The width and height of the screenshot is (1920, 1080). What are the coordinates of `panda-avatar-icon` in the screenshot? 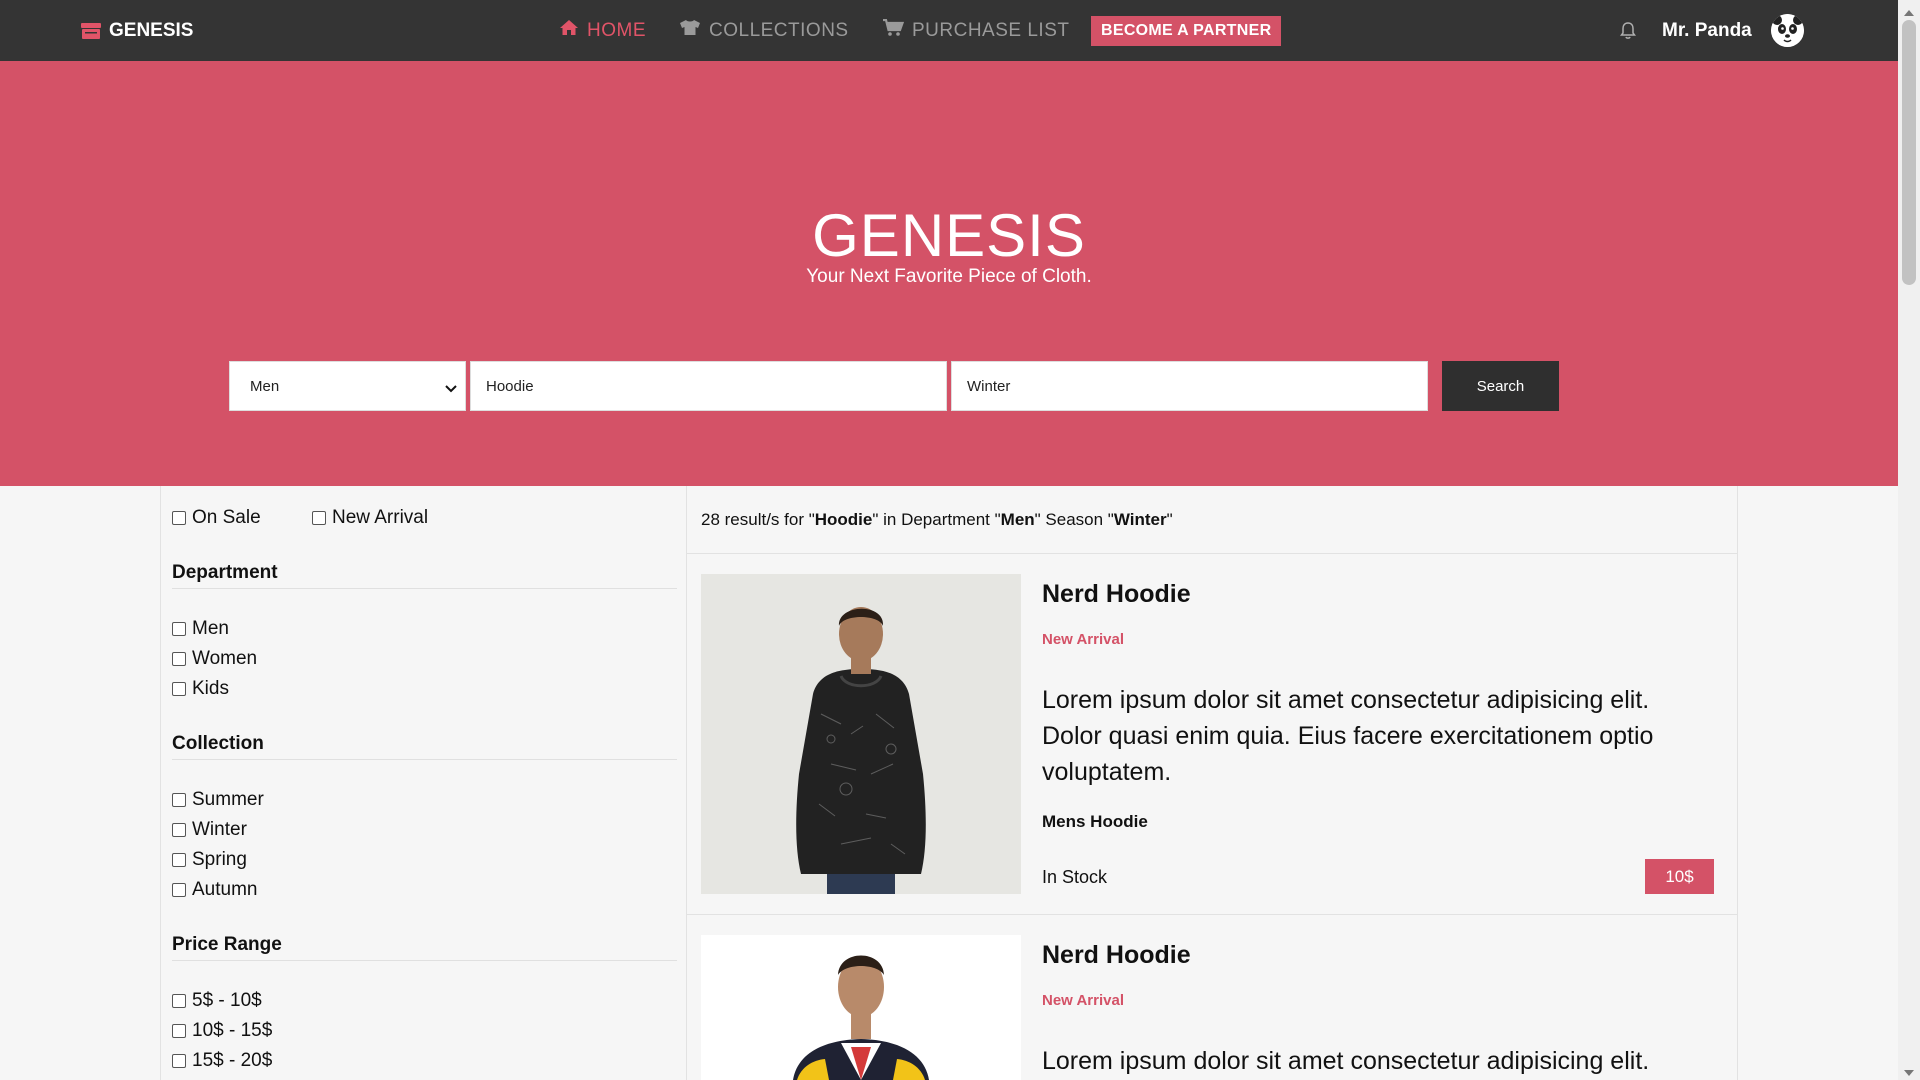 It's located at (1787, 30).